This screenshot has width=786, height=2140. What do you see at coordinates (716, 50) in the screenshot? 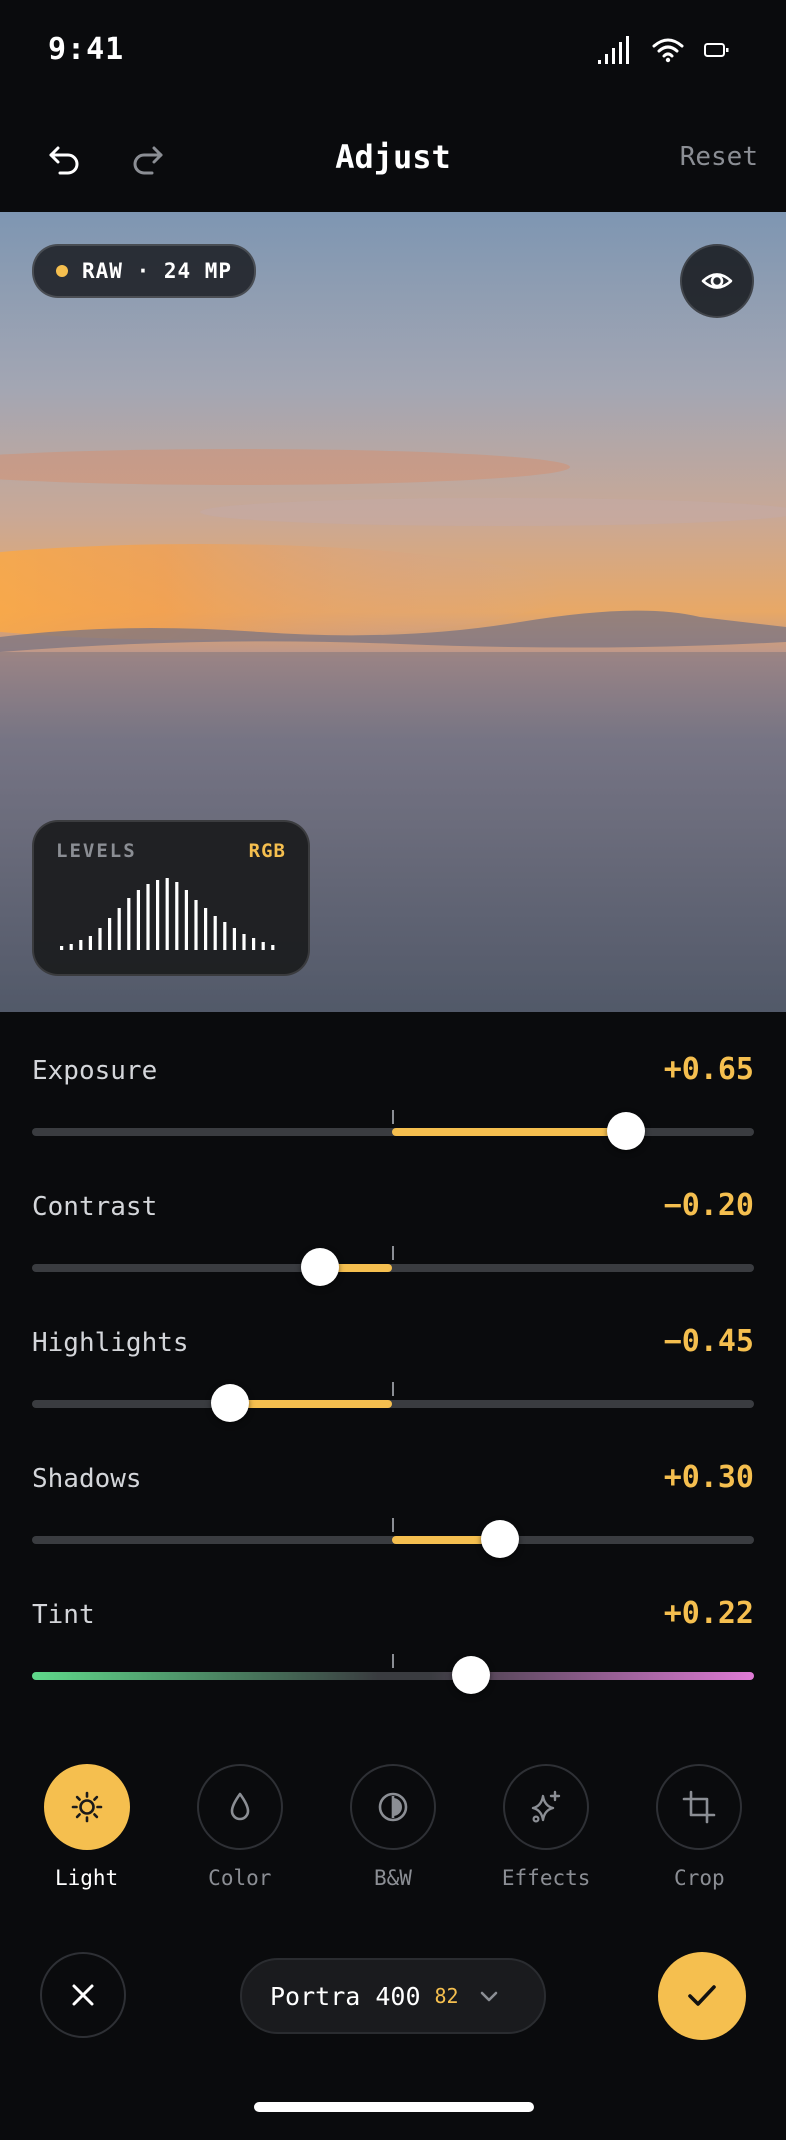
I see `battery-icon` at bounding box center [716, 50].